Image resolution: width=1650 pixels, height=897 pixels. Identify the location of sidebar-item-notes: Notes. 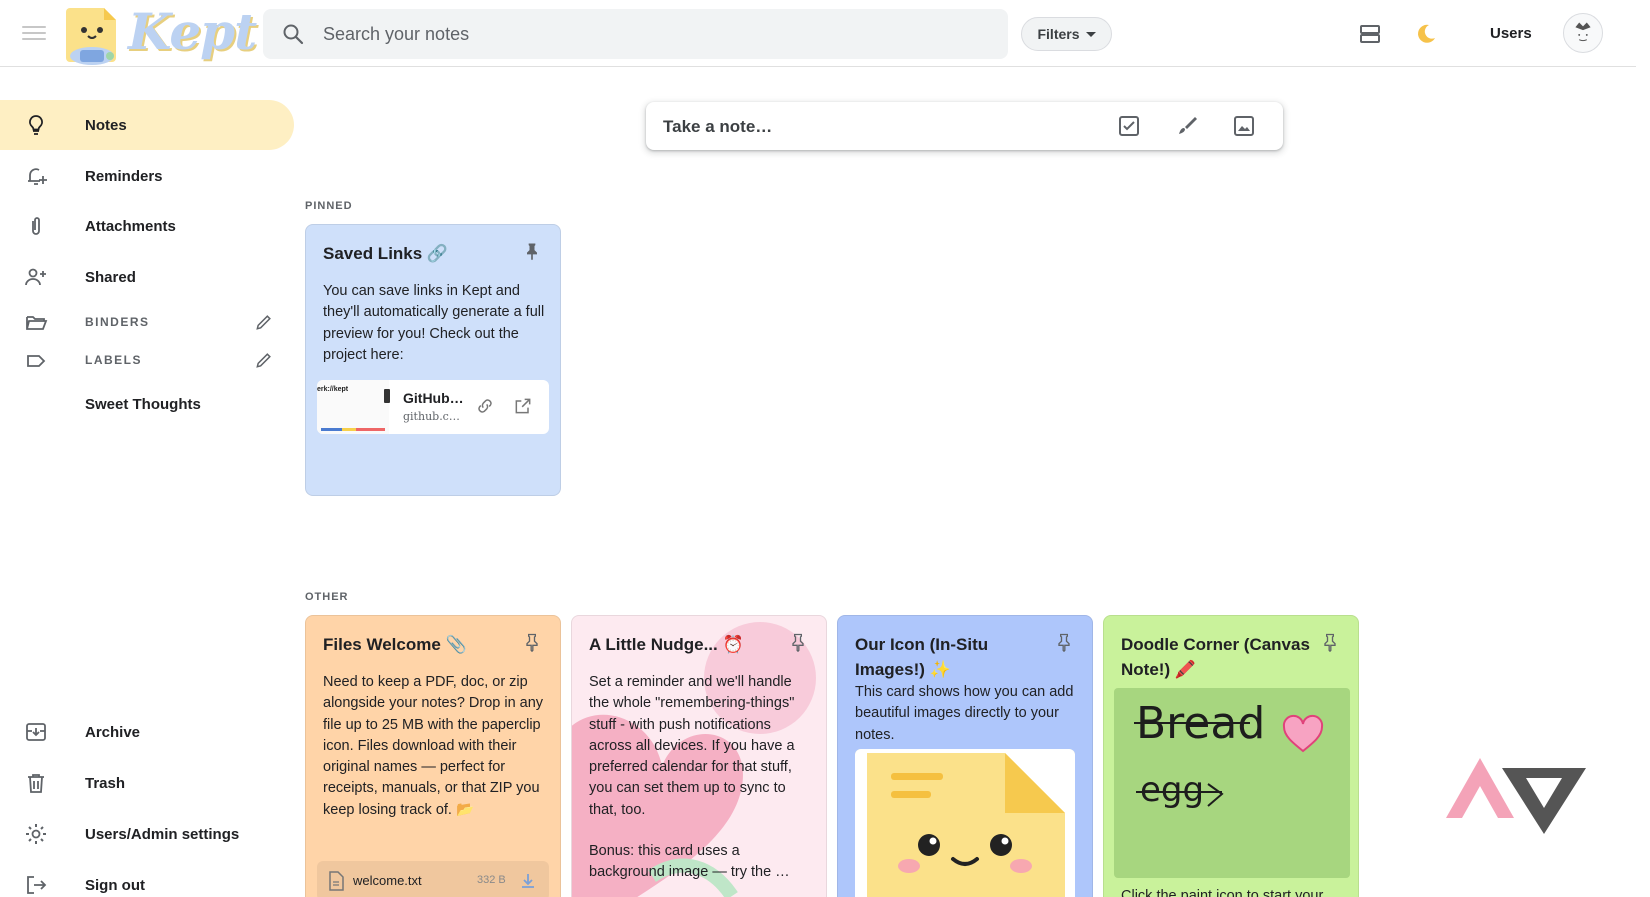
(147, 125).